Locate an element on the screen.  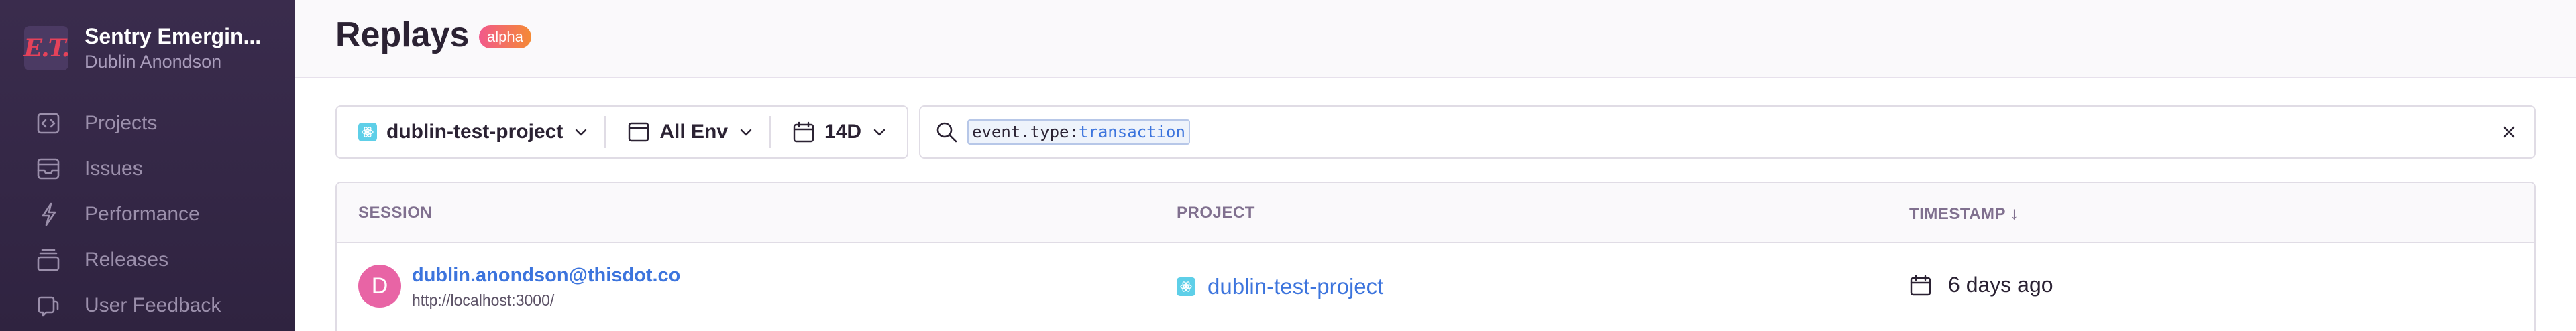
org-logo: E.T. is located at coordinates (46, 48).